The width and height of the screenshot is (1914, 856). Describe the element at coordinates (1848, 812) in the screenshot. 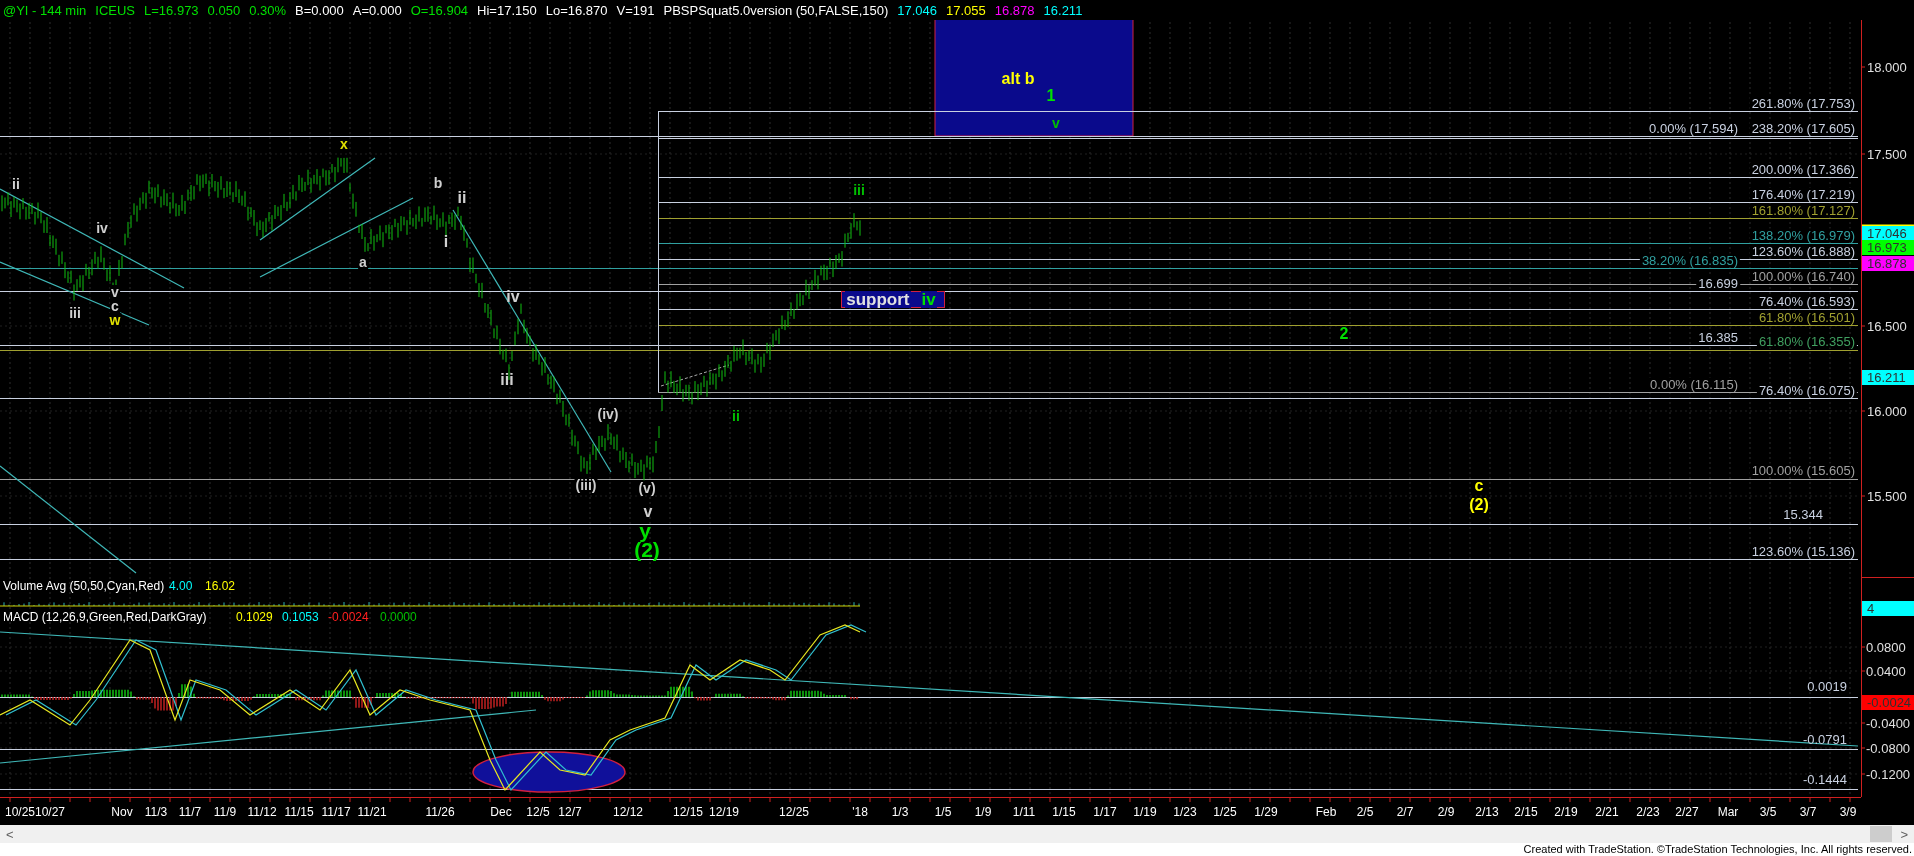

I see `date-axis-label: 3/9` at that location.